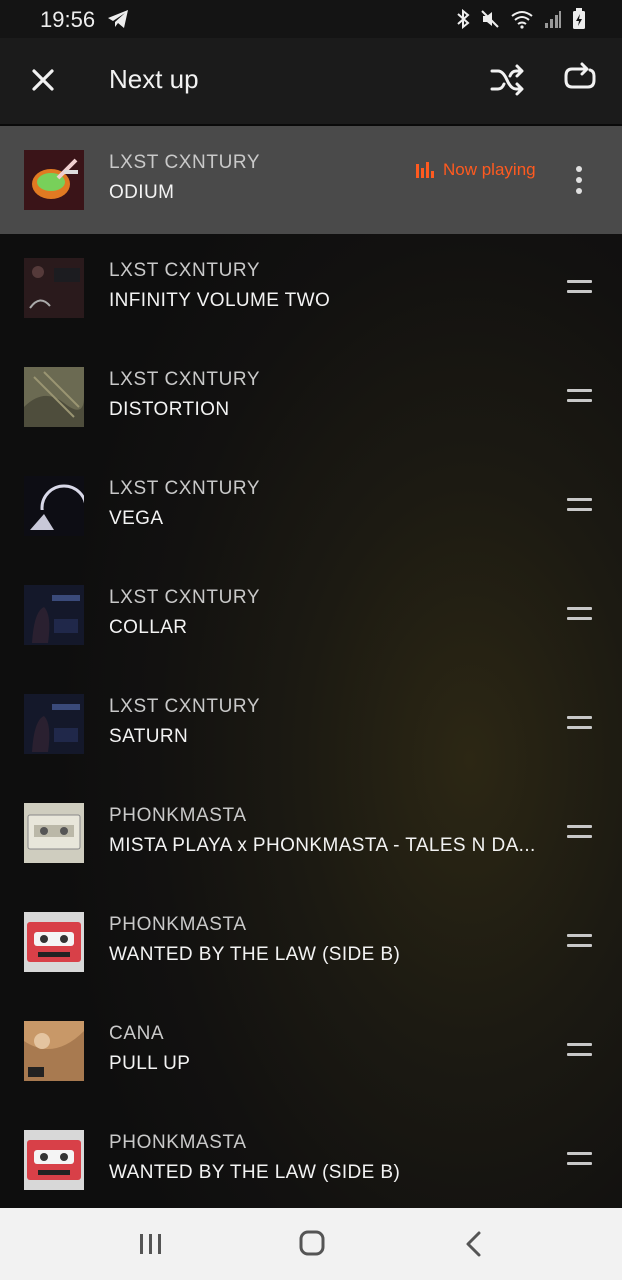 The width and height of the screenshot is (622, 1280). What do you see at coordinates (220, 300) in the screenshot?
I see `track-title: INFINITY VOLUME TWO` at bounding box center [220, 300].